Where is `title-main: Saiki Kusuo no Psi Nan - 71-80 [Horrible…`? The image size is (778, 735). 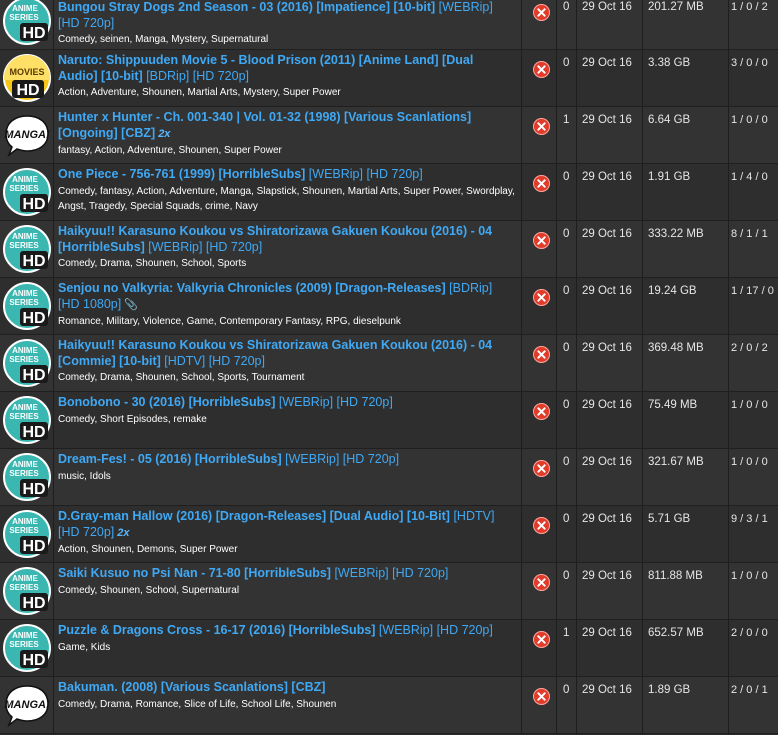 title-main: Saiki Kusuo no Psi Nan - 71-80 [Horrible… is located at coordinates (194, 573).